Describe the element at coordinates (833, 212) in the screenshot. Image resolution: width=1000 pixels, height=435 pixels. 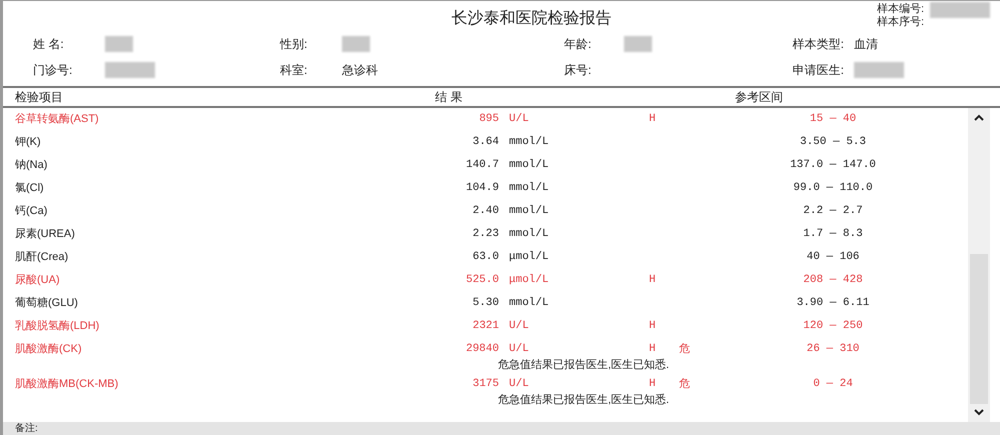
I see `reference-range: 2.2 — 2.7` at that location.